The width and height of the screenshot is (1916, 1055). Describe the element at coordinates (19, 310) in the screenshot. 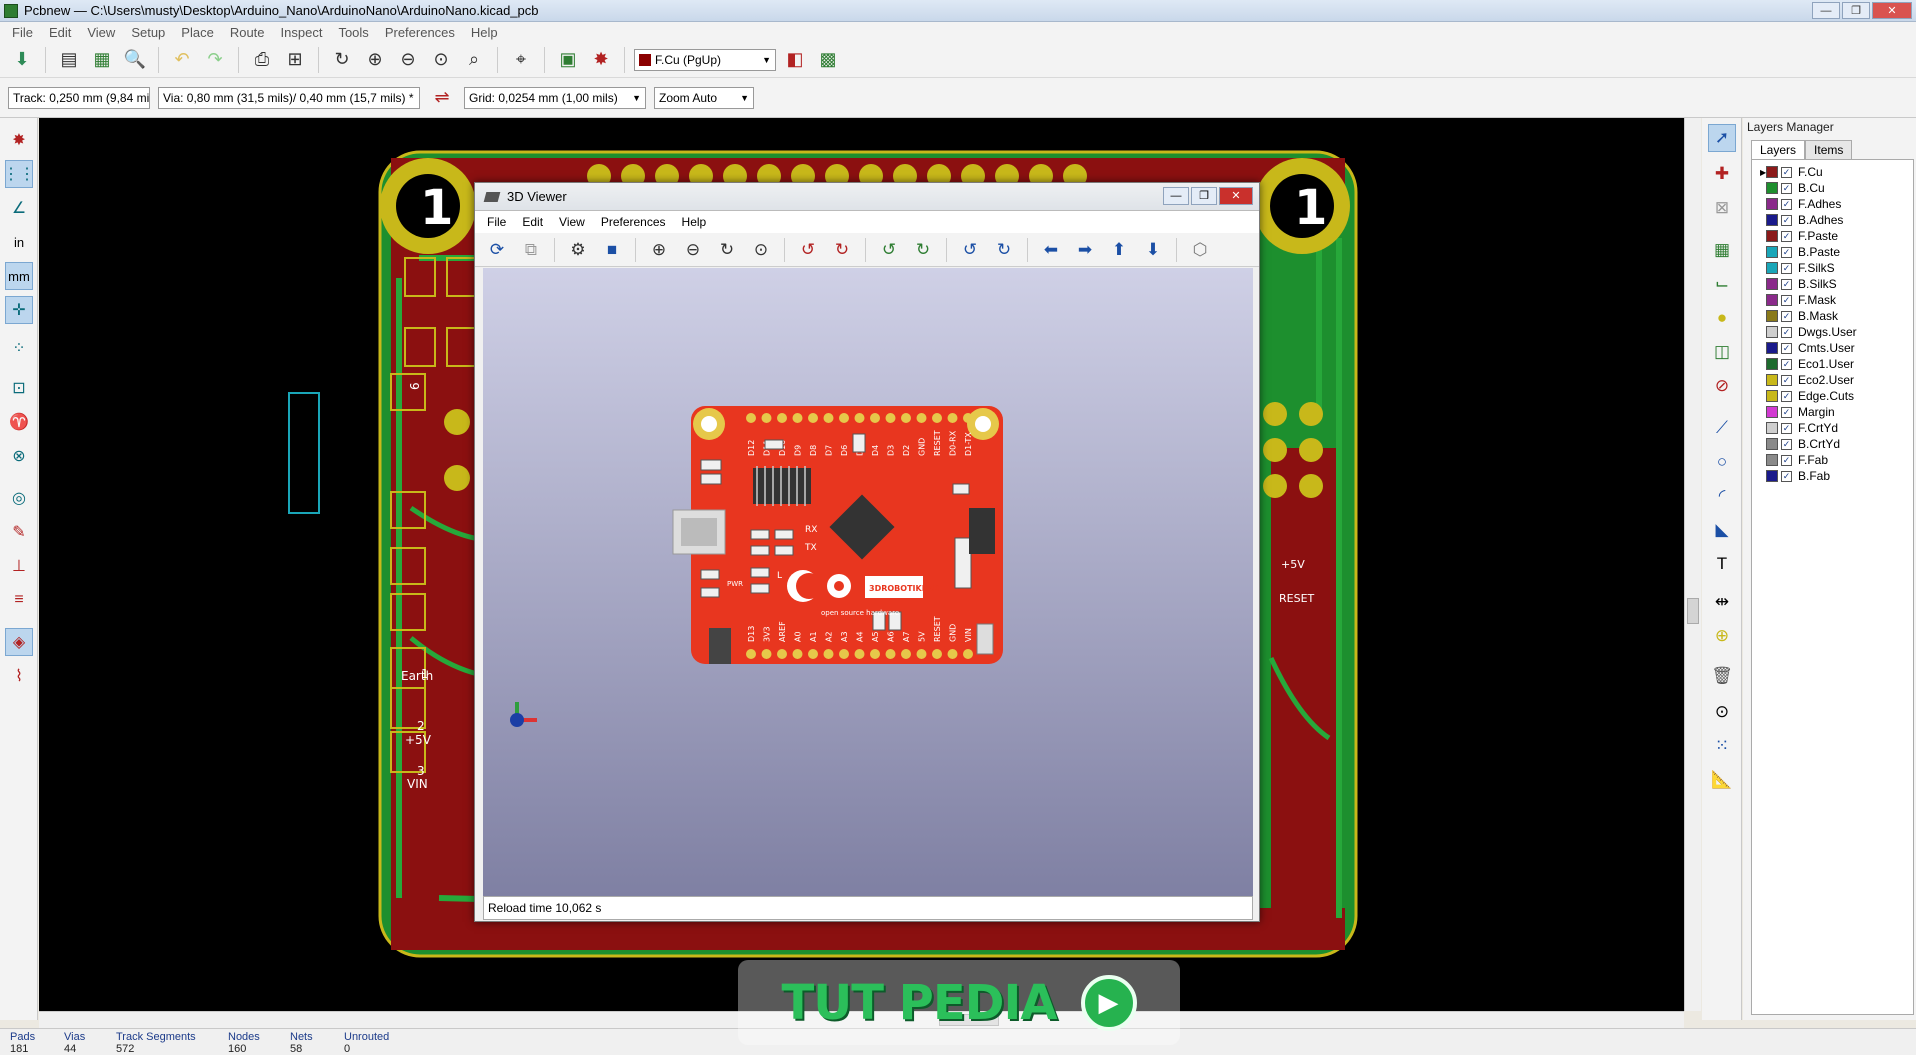

I see `cursor-shape-icon: ✛` at that location.